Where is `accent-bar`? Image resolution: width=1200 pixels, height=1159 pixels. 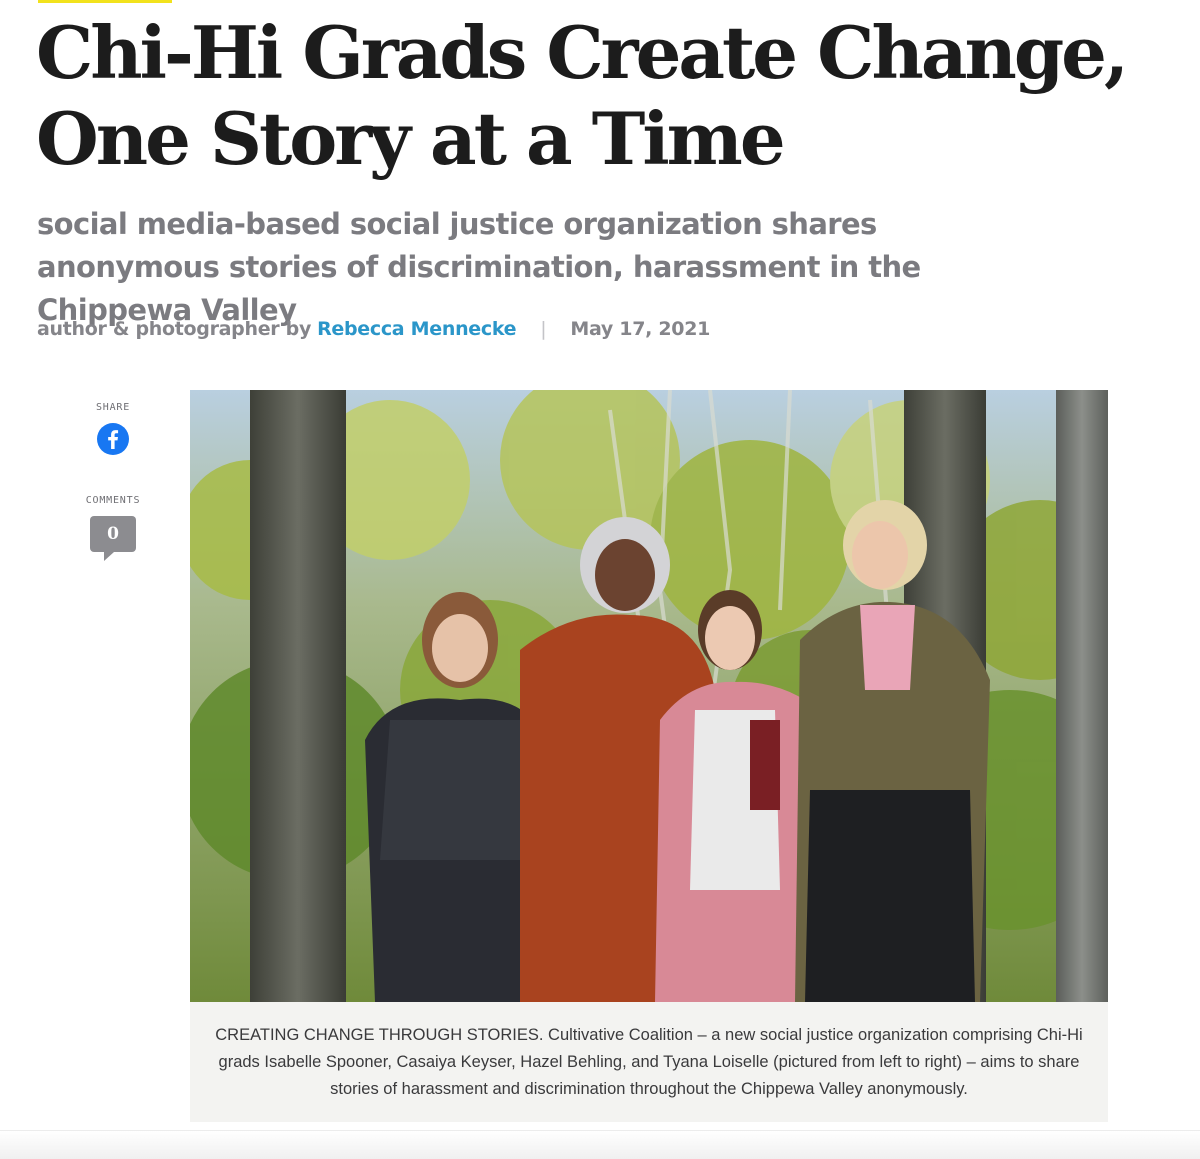 accent-bar is located at coordinates (105, 1).